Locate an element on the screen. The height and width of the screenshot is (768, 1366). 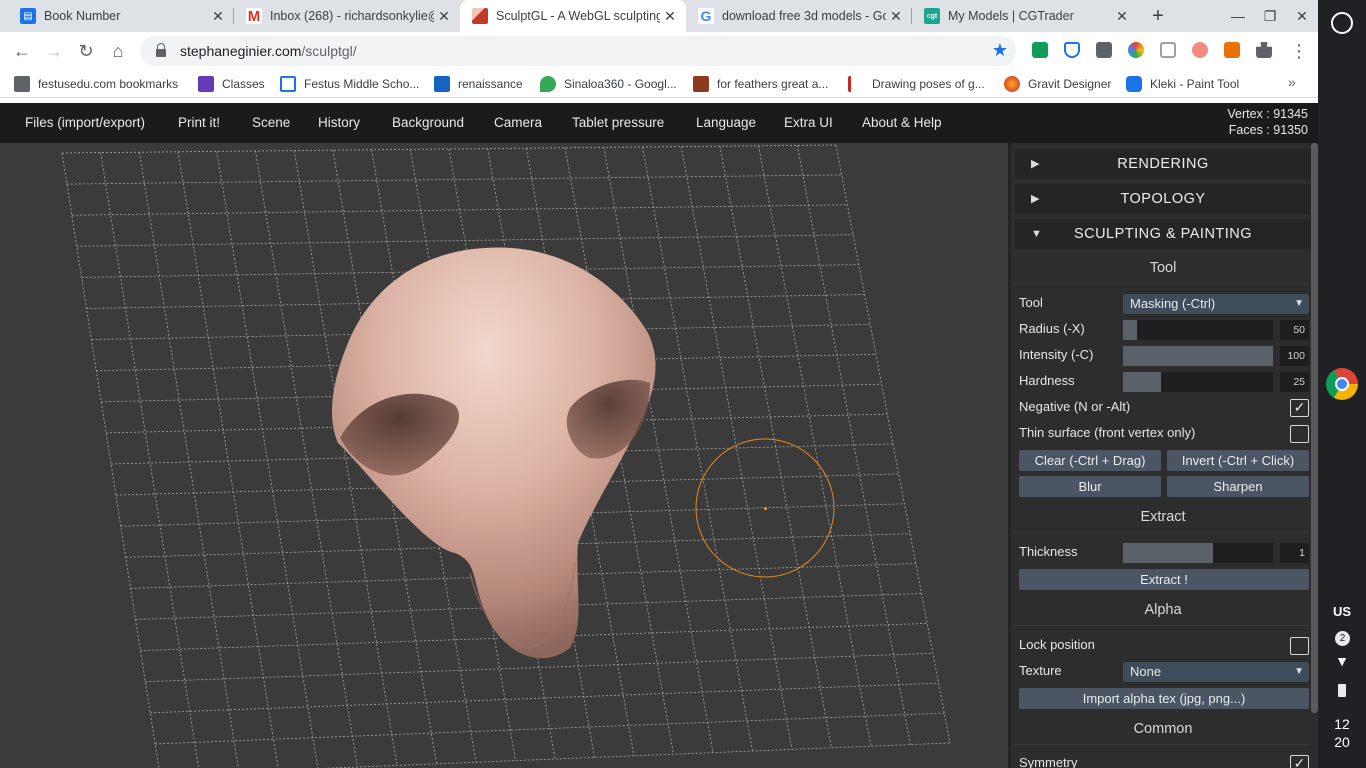
clock-hour: 12 is located at coordinates (1342, 724).